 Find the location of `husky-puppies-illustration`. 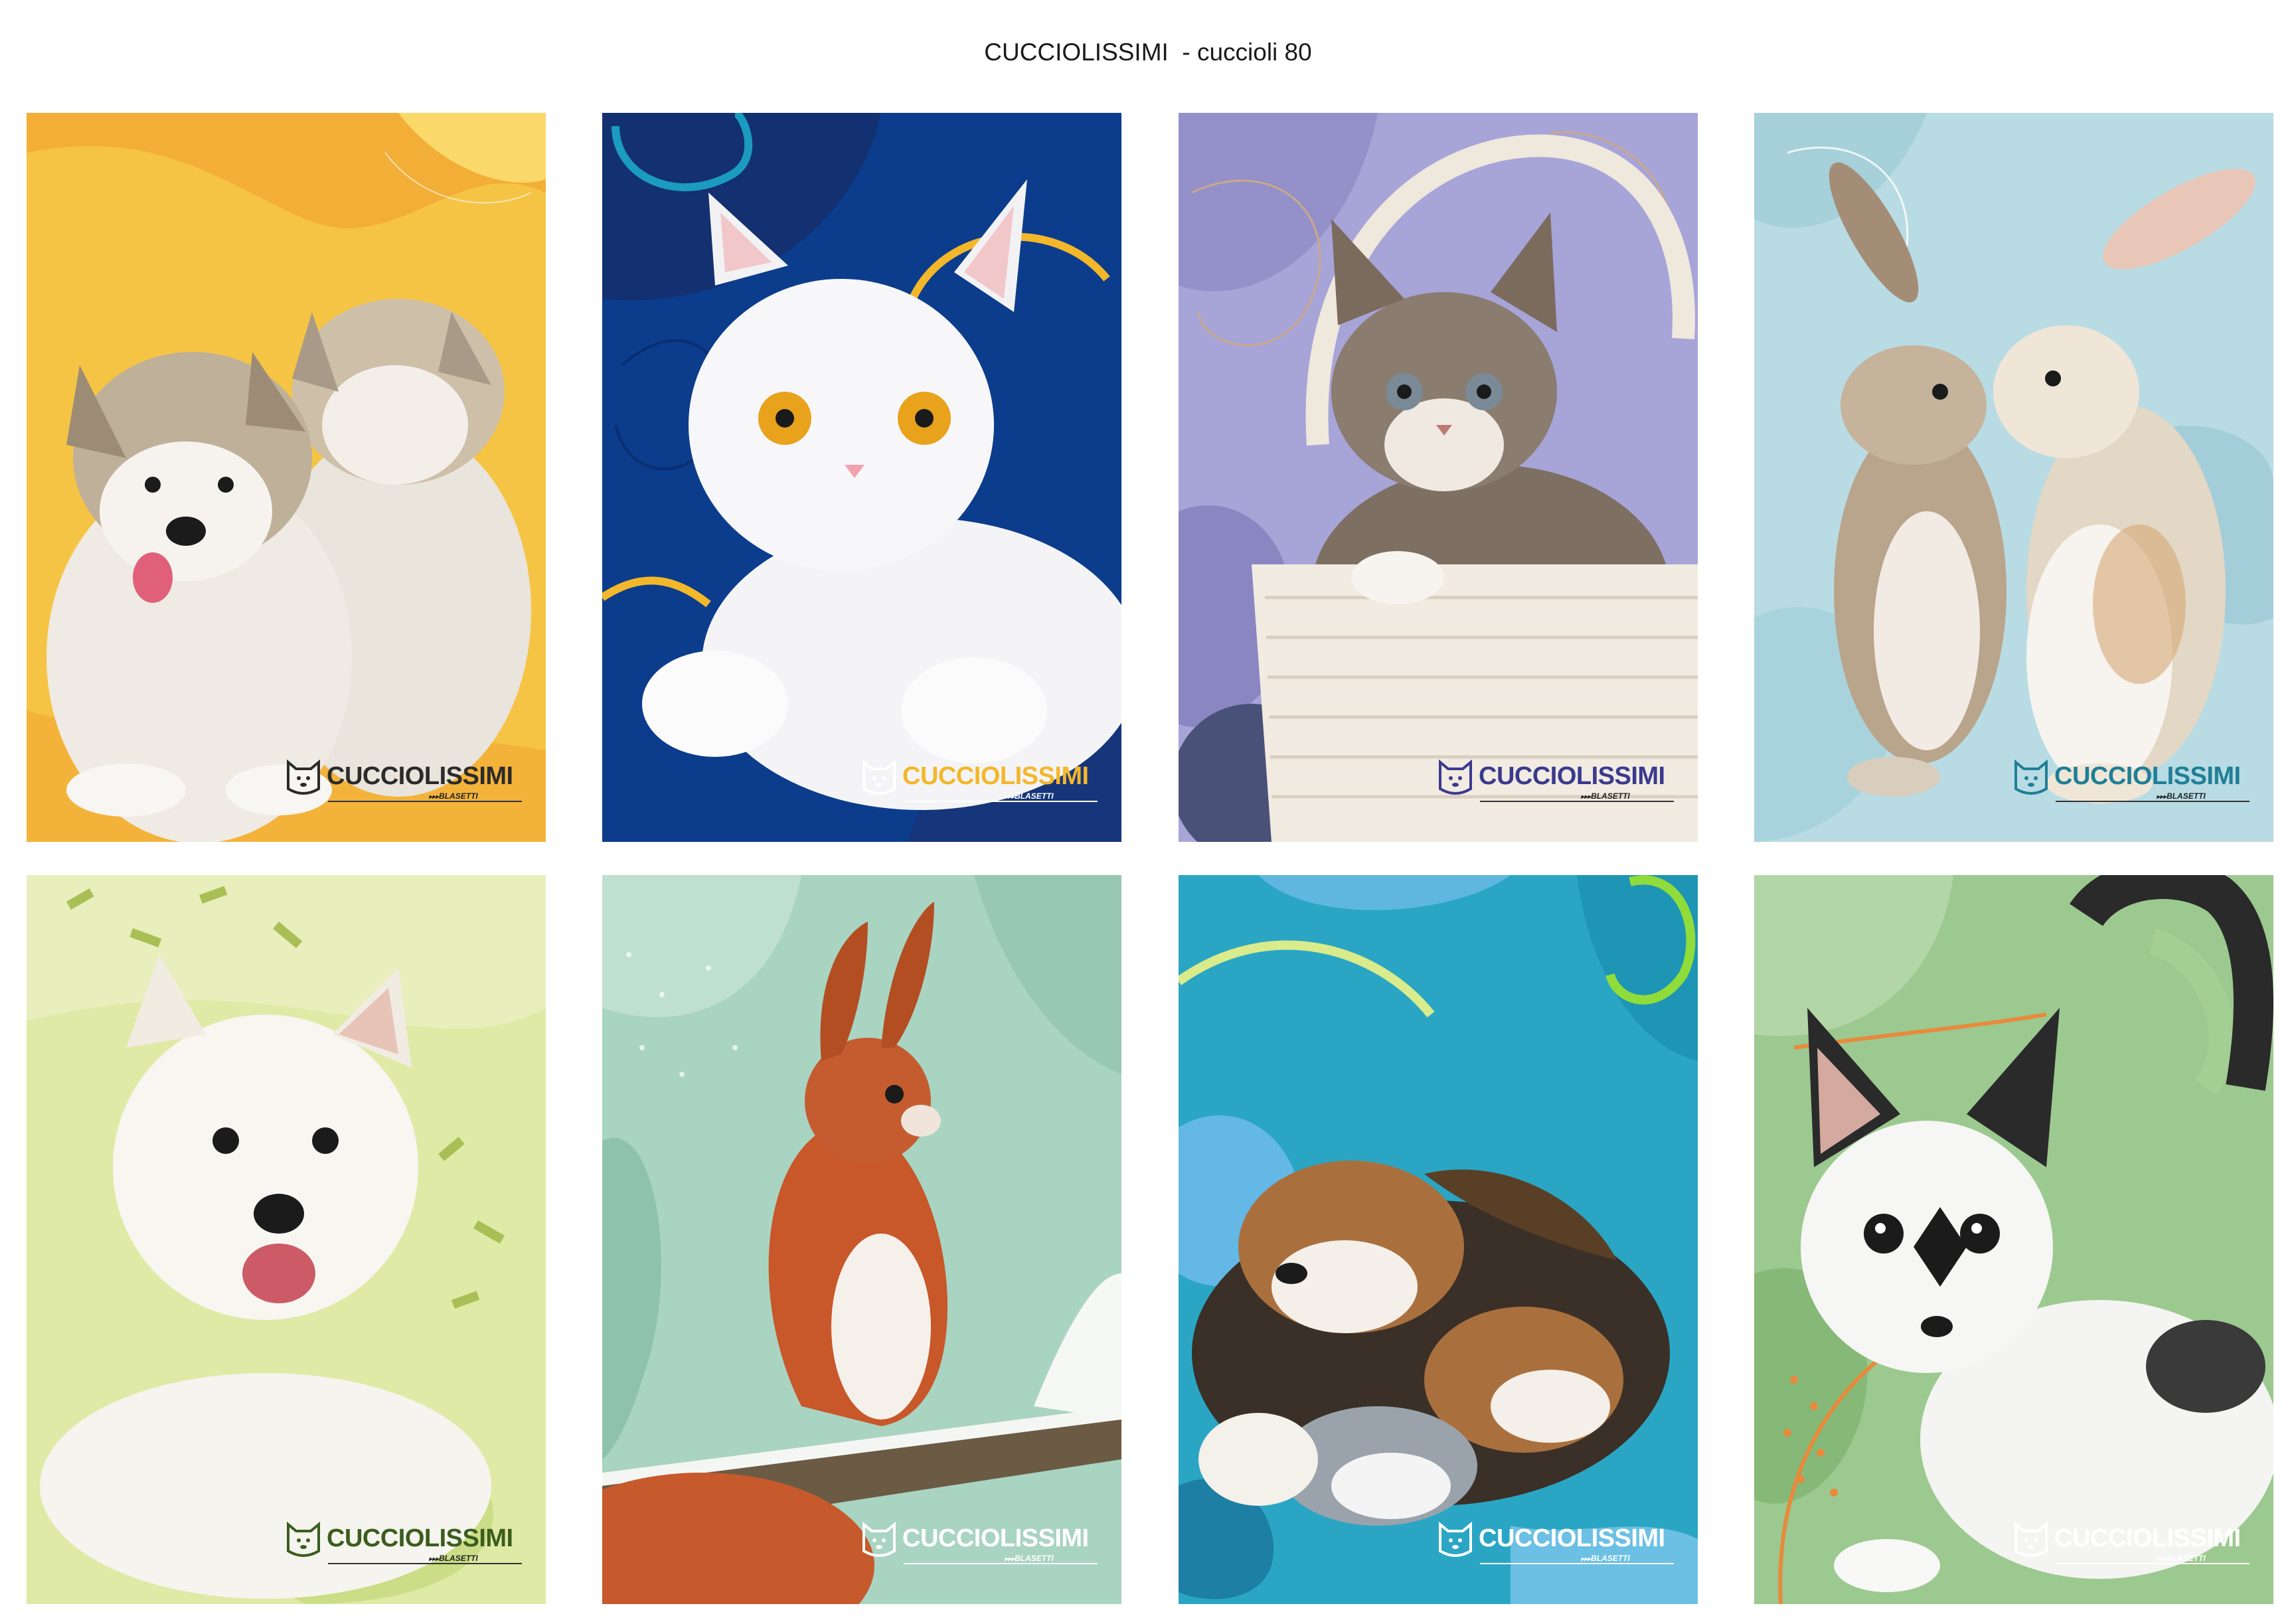

husky-puppies-illustration is located at coordinates (286, 478).